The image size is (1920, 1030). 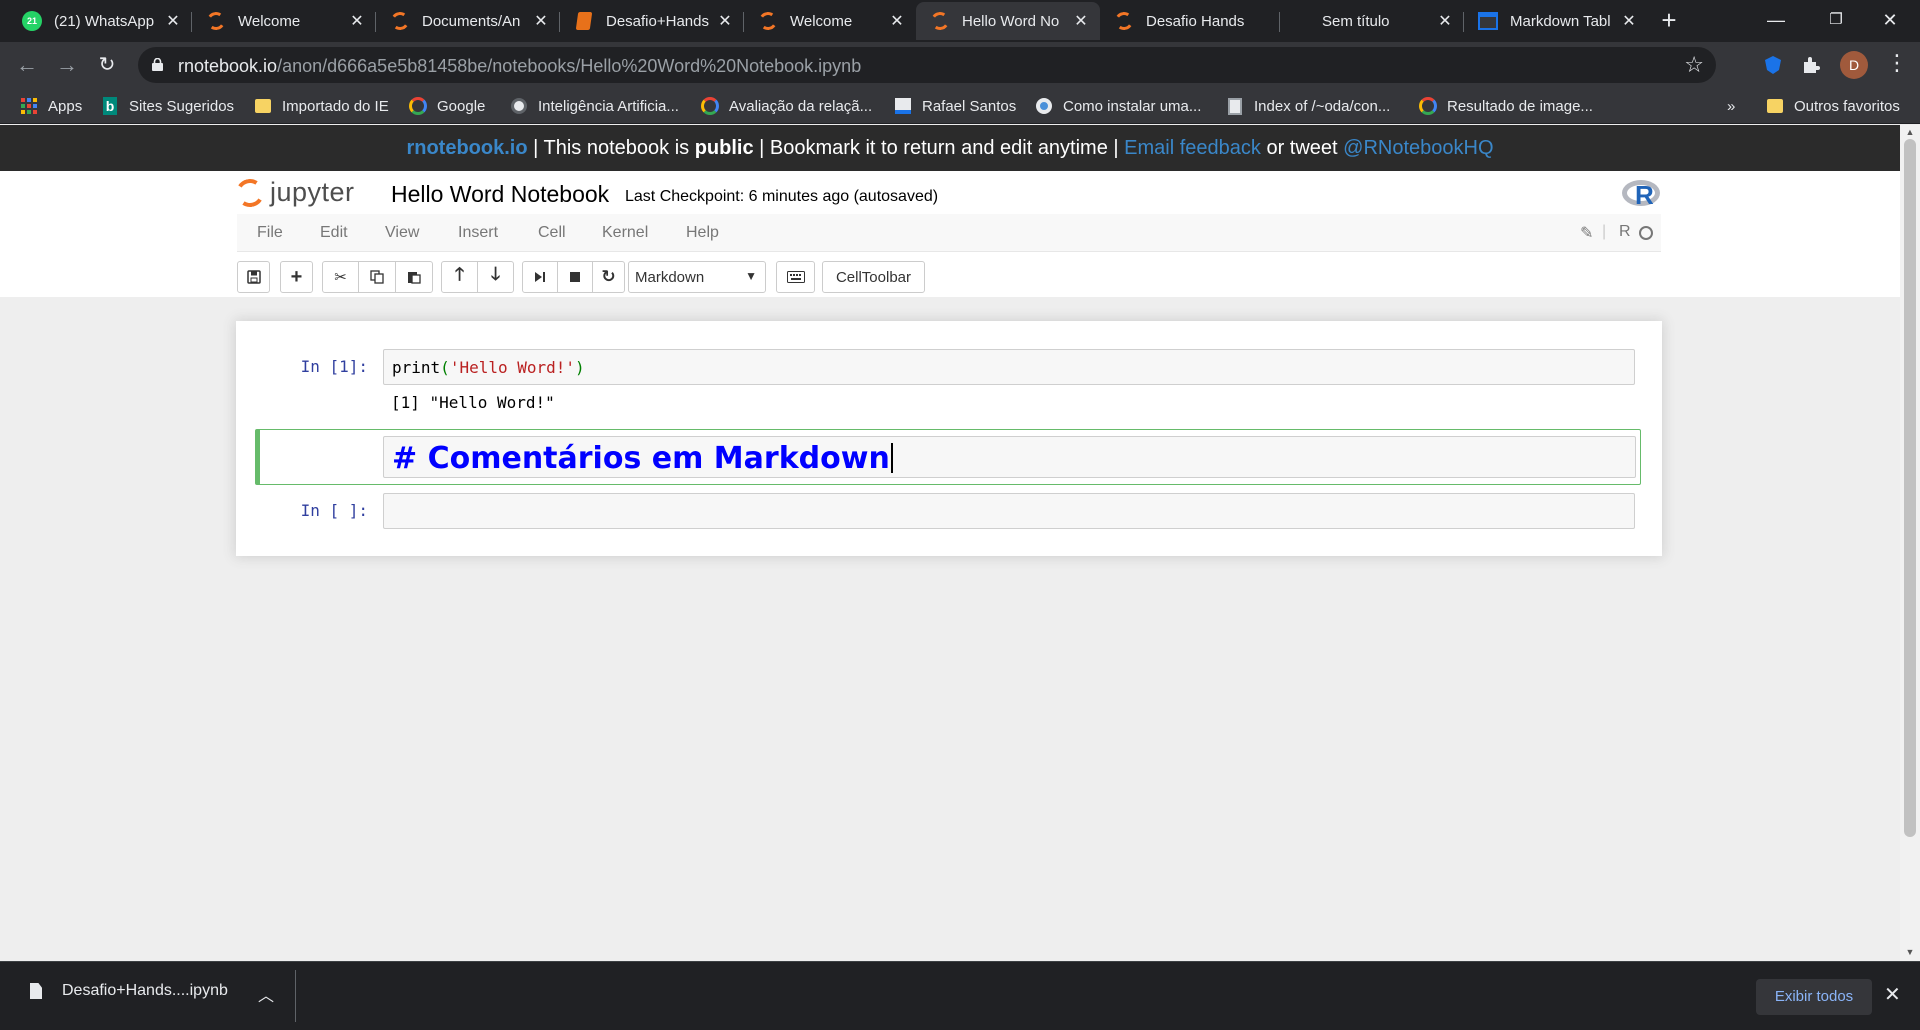 I want to click on apps-grid-icon, so click(x=29, y=106).